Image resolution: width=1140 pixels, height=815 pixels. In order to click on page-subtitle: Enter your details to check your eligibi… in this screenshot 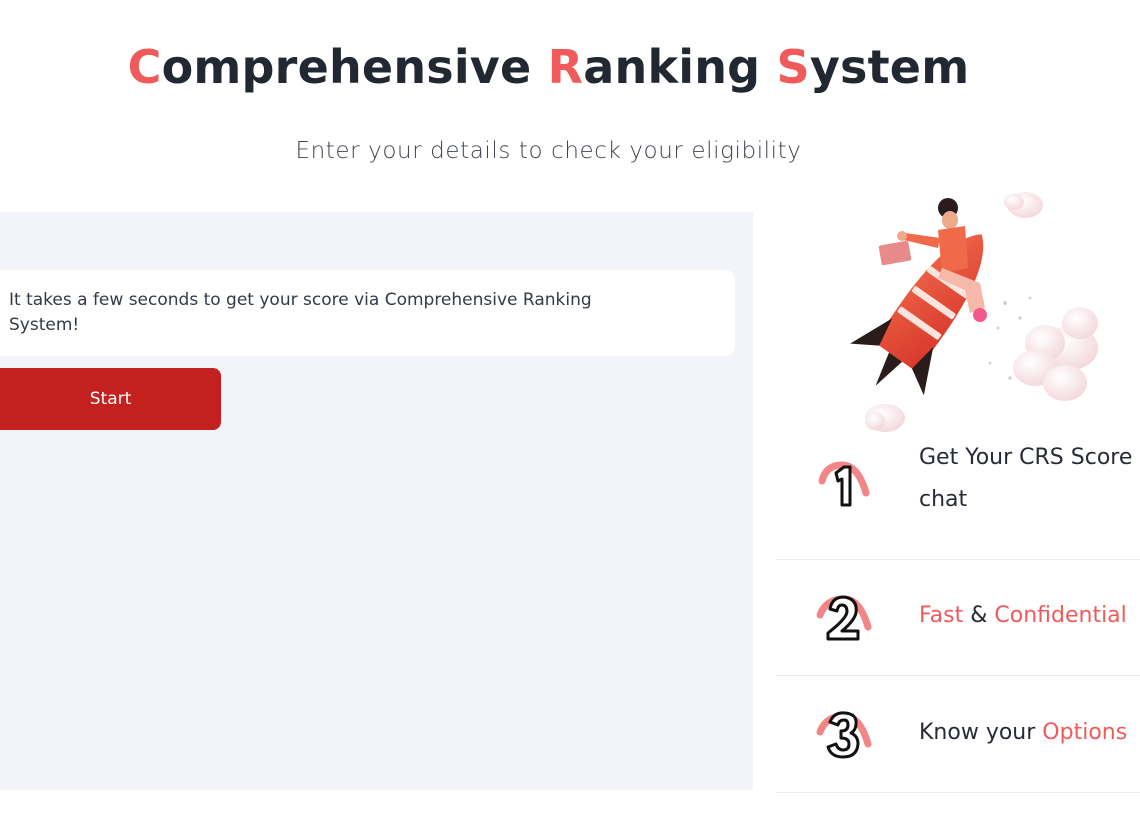, I will do `click(548, 151)`.